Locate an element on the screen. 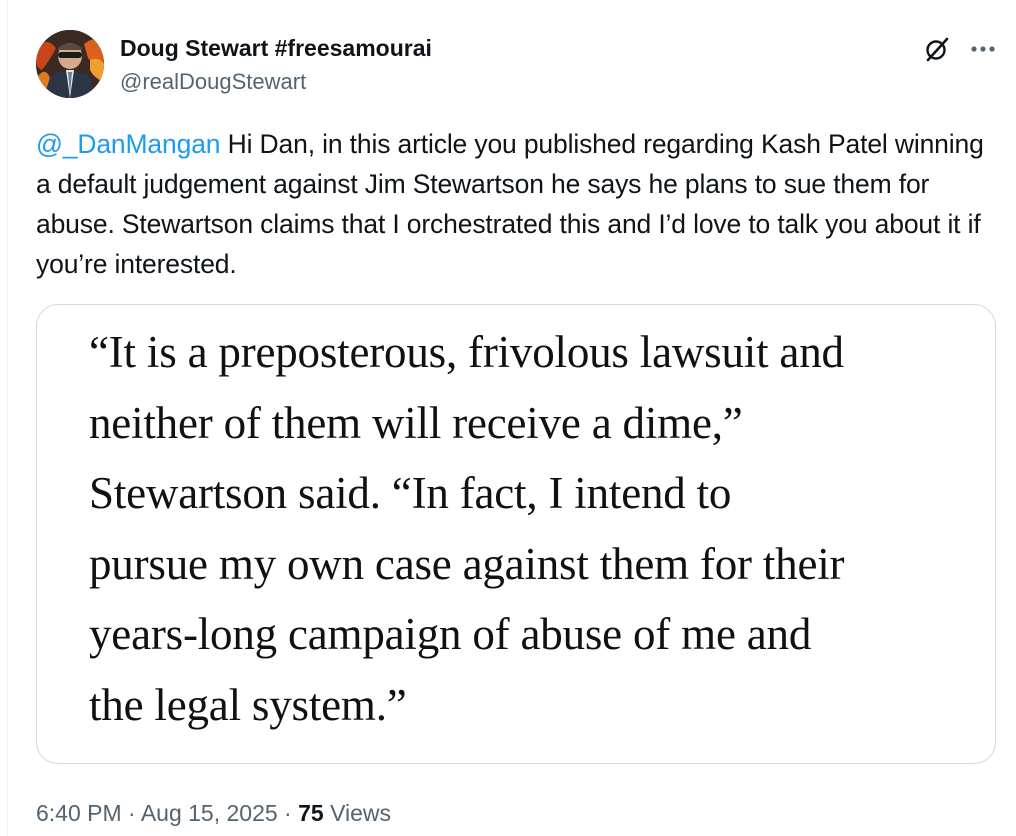 The width and height of the screenshot is (1016, 836). quote-line: Stewartson said. “In fact, I intend to is located at coordinates (410, 493).